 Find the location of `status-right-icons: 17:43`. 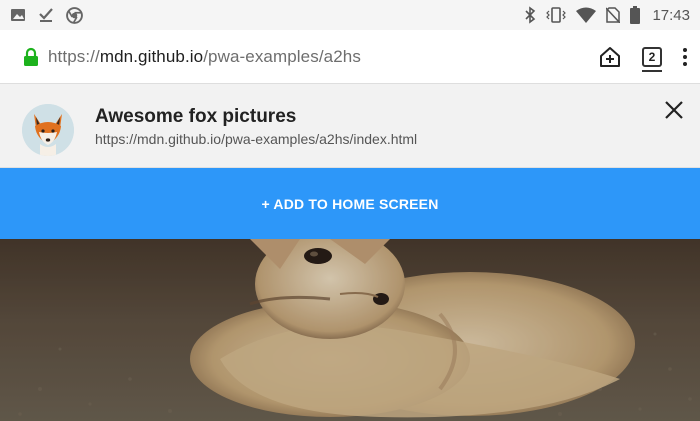

status-right-icons: 17:43 is located at coordinates (607, 15).